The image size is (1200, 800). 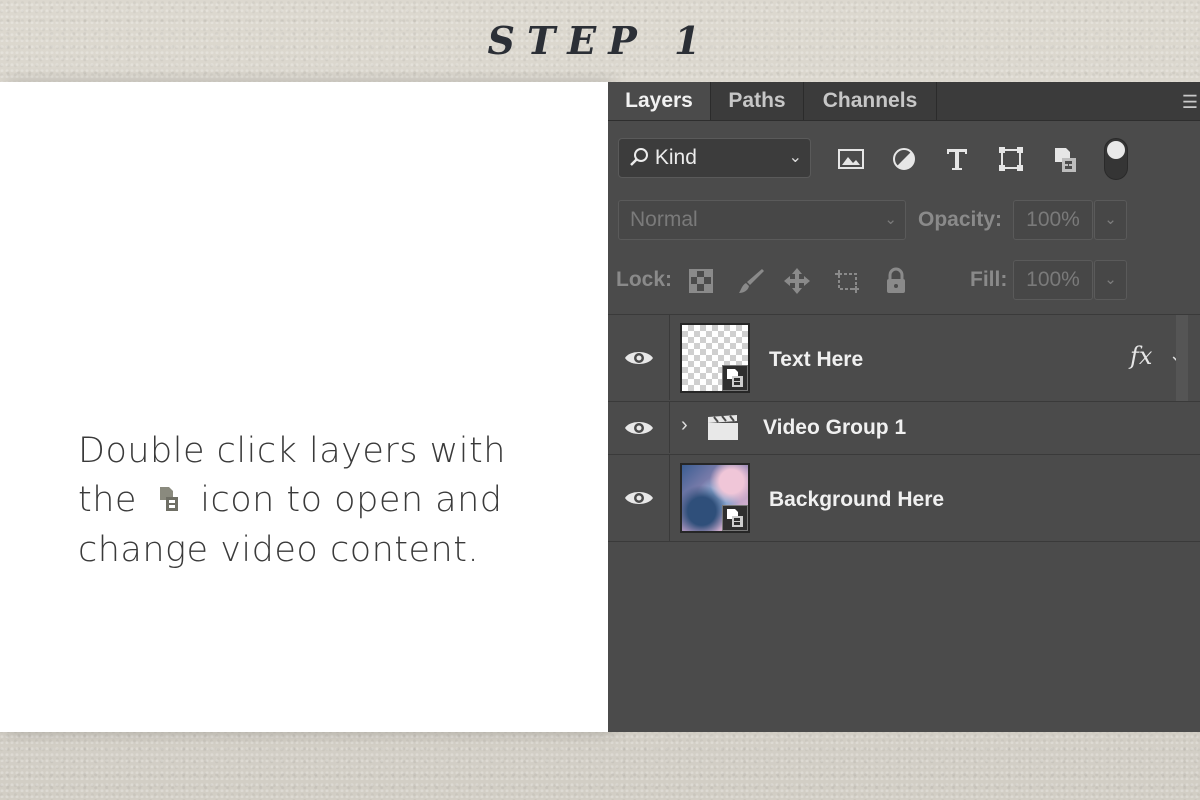 I want to click on smart-object-icon, so click(x=169, y=501).